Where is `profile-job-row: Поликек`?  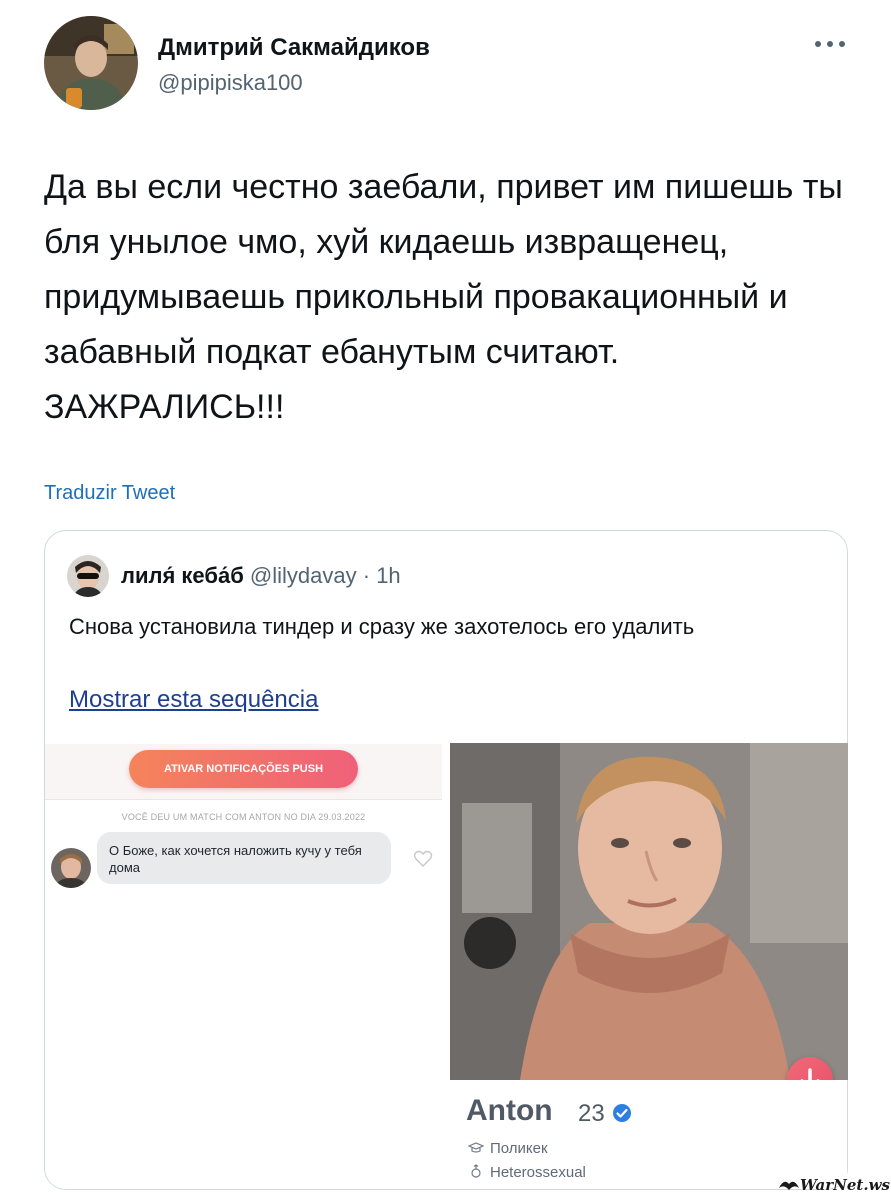
profile-job-row: Поликек is located at coordinates (507, 1149).